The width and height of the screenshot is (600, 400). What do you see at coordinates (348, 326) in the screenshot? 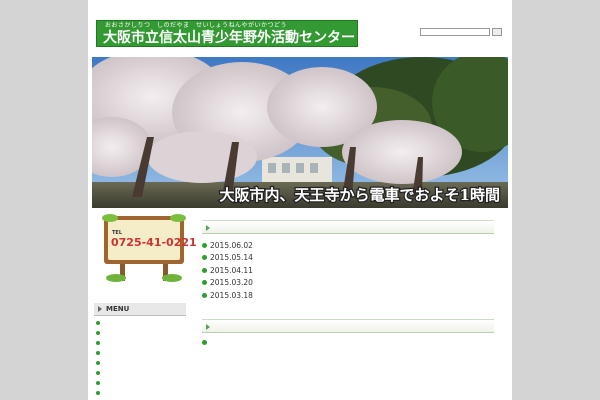
I see `events-section-header` at bounding box center [348, 326].